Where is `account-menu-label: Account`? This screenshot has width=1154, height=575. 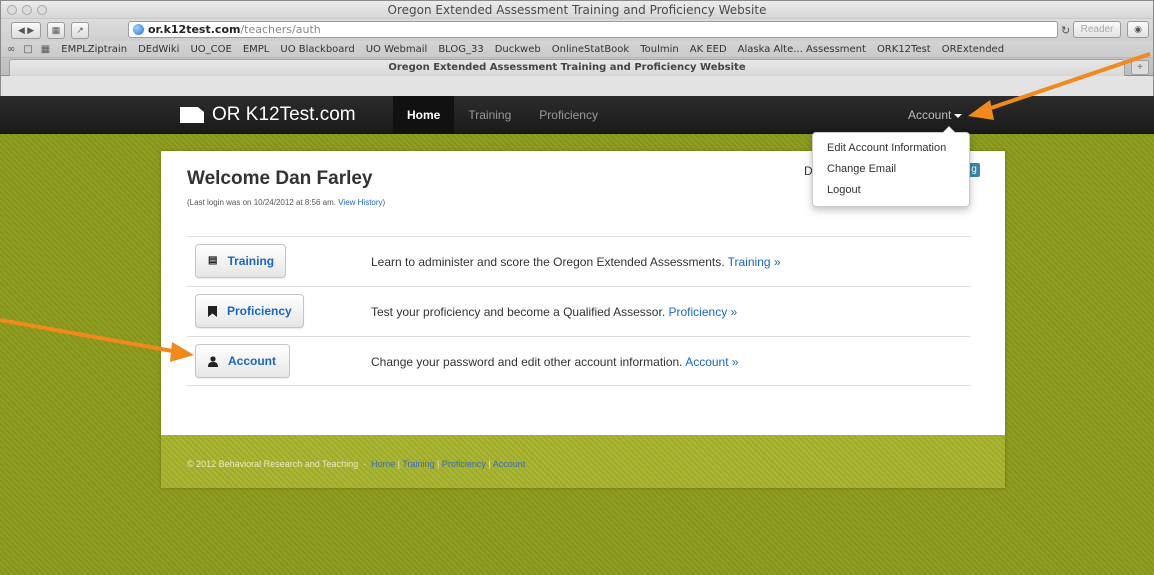 account-menu-label: Account is located at coordinates (930, 115).